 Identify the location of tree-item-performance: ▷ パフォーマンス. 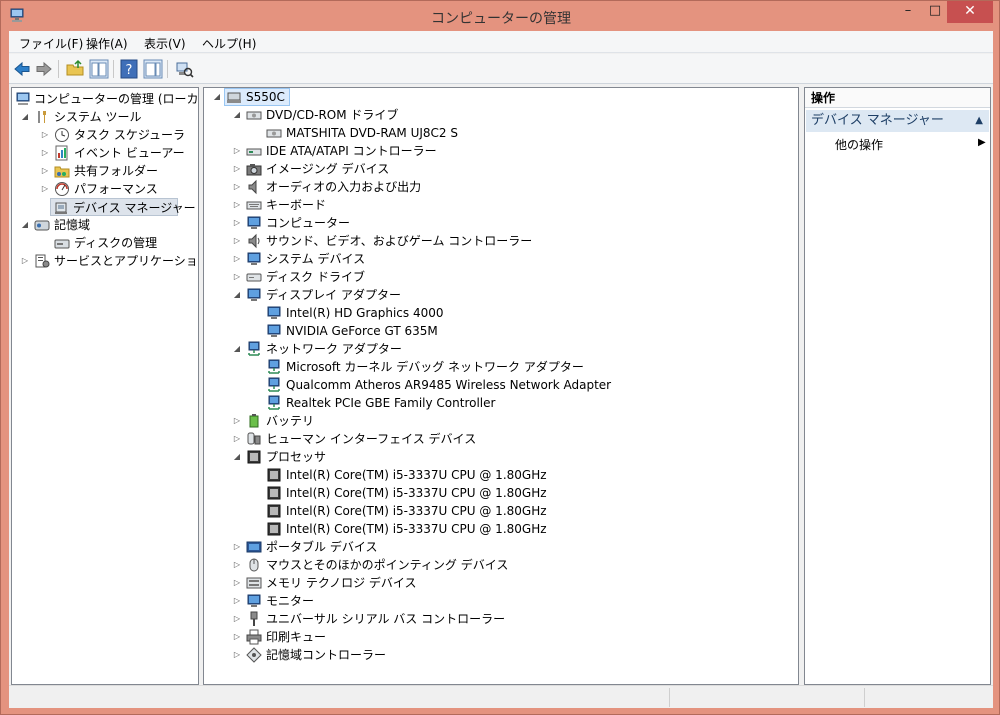
(104, 189).